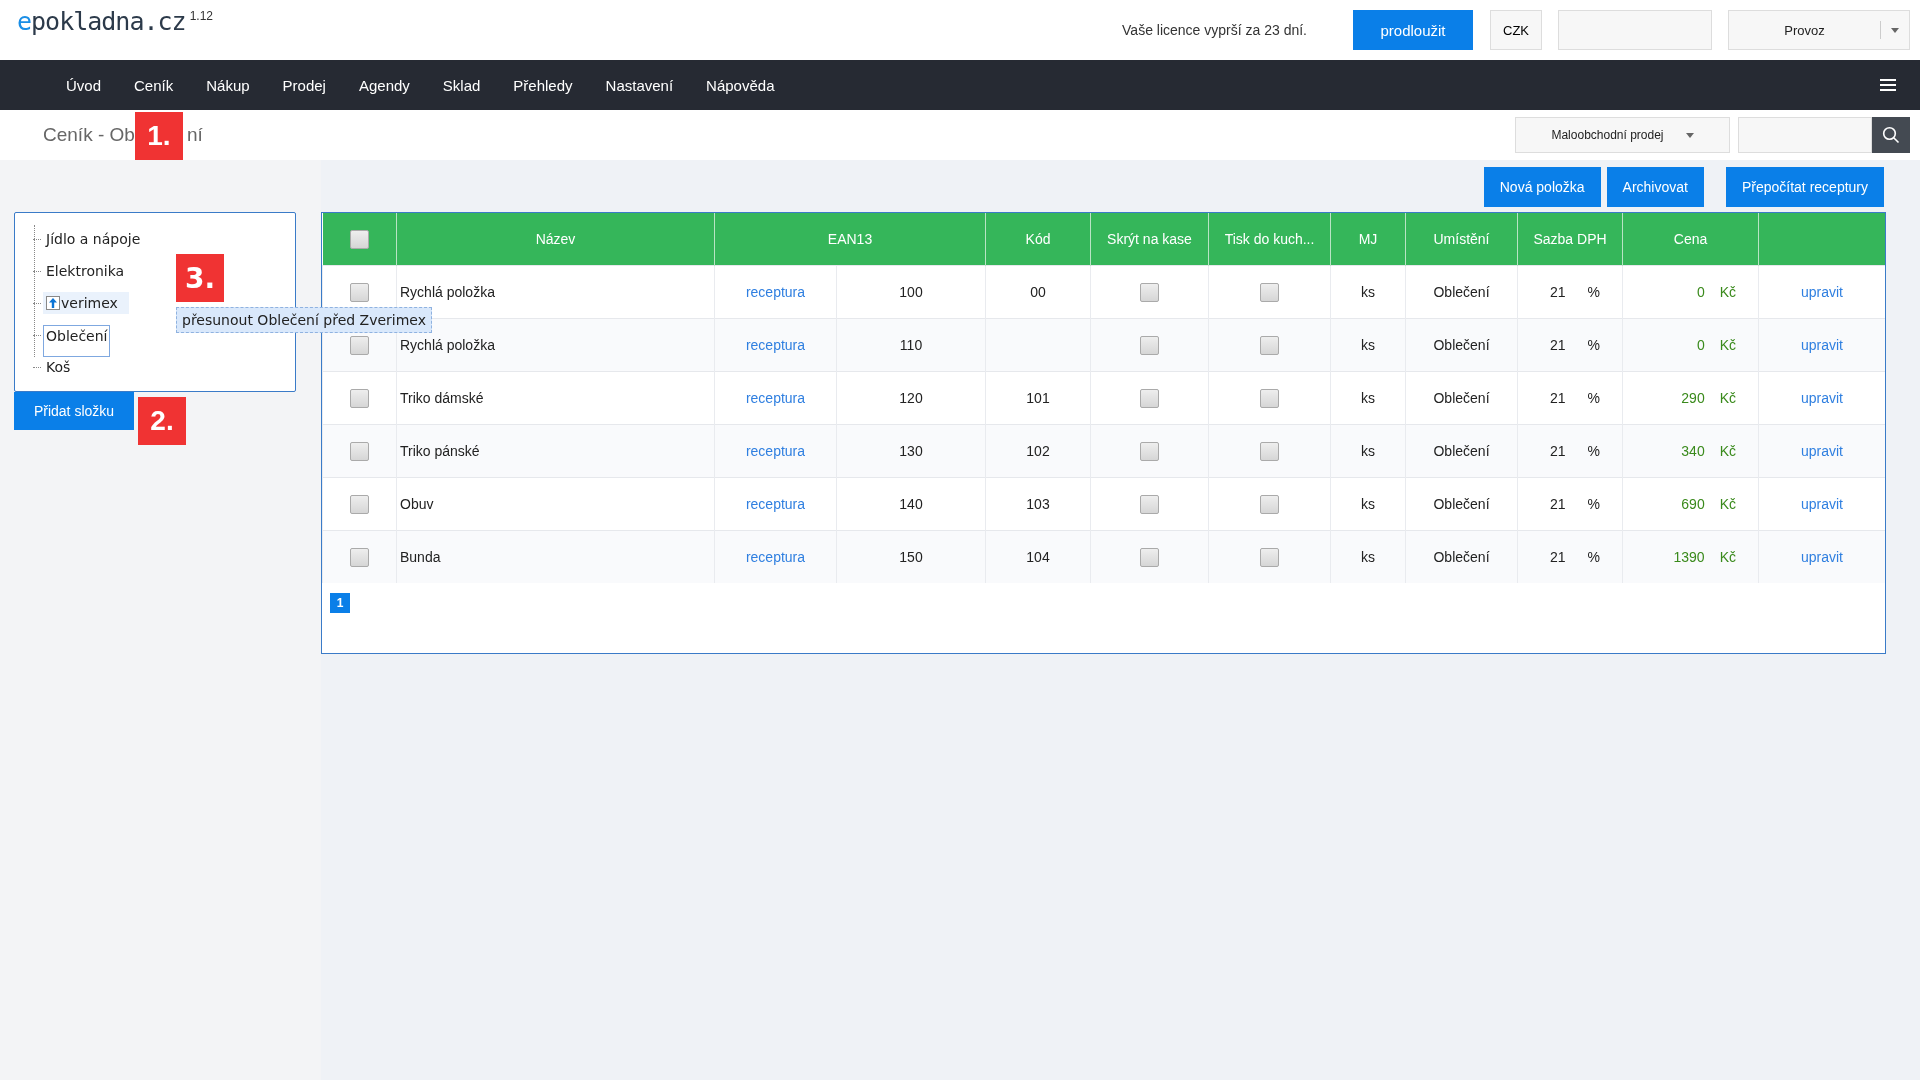 This screenshot has width=1920, height=1080. Describe the element at coordinates (1689, 557) in the screenshot. I see `price-cell: 1390` at that location.